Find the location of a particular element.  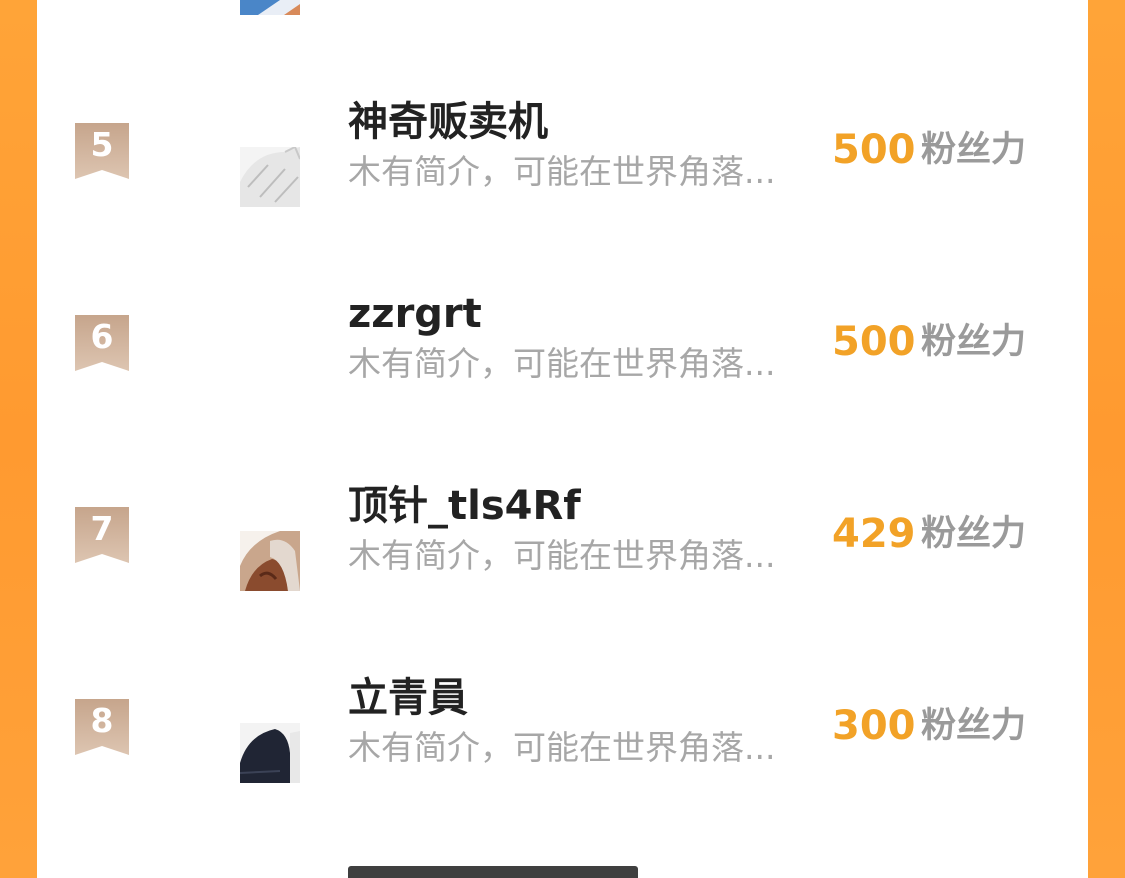

rank-badge: 6 is located at coordinates (102, 343).